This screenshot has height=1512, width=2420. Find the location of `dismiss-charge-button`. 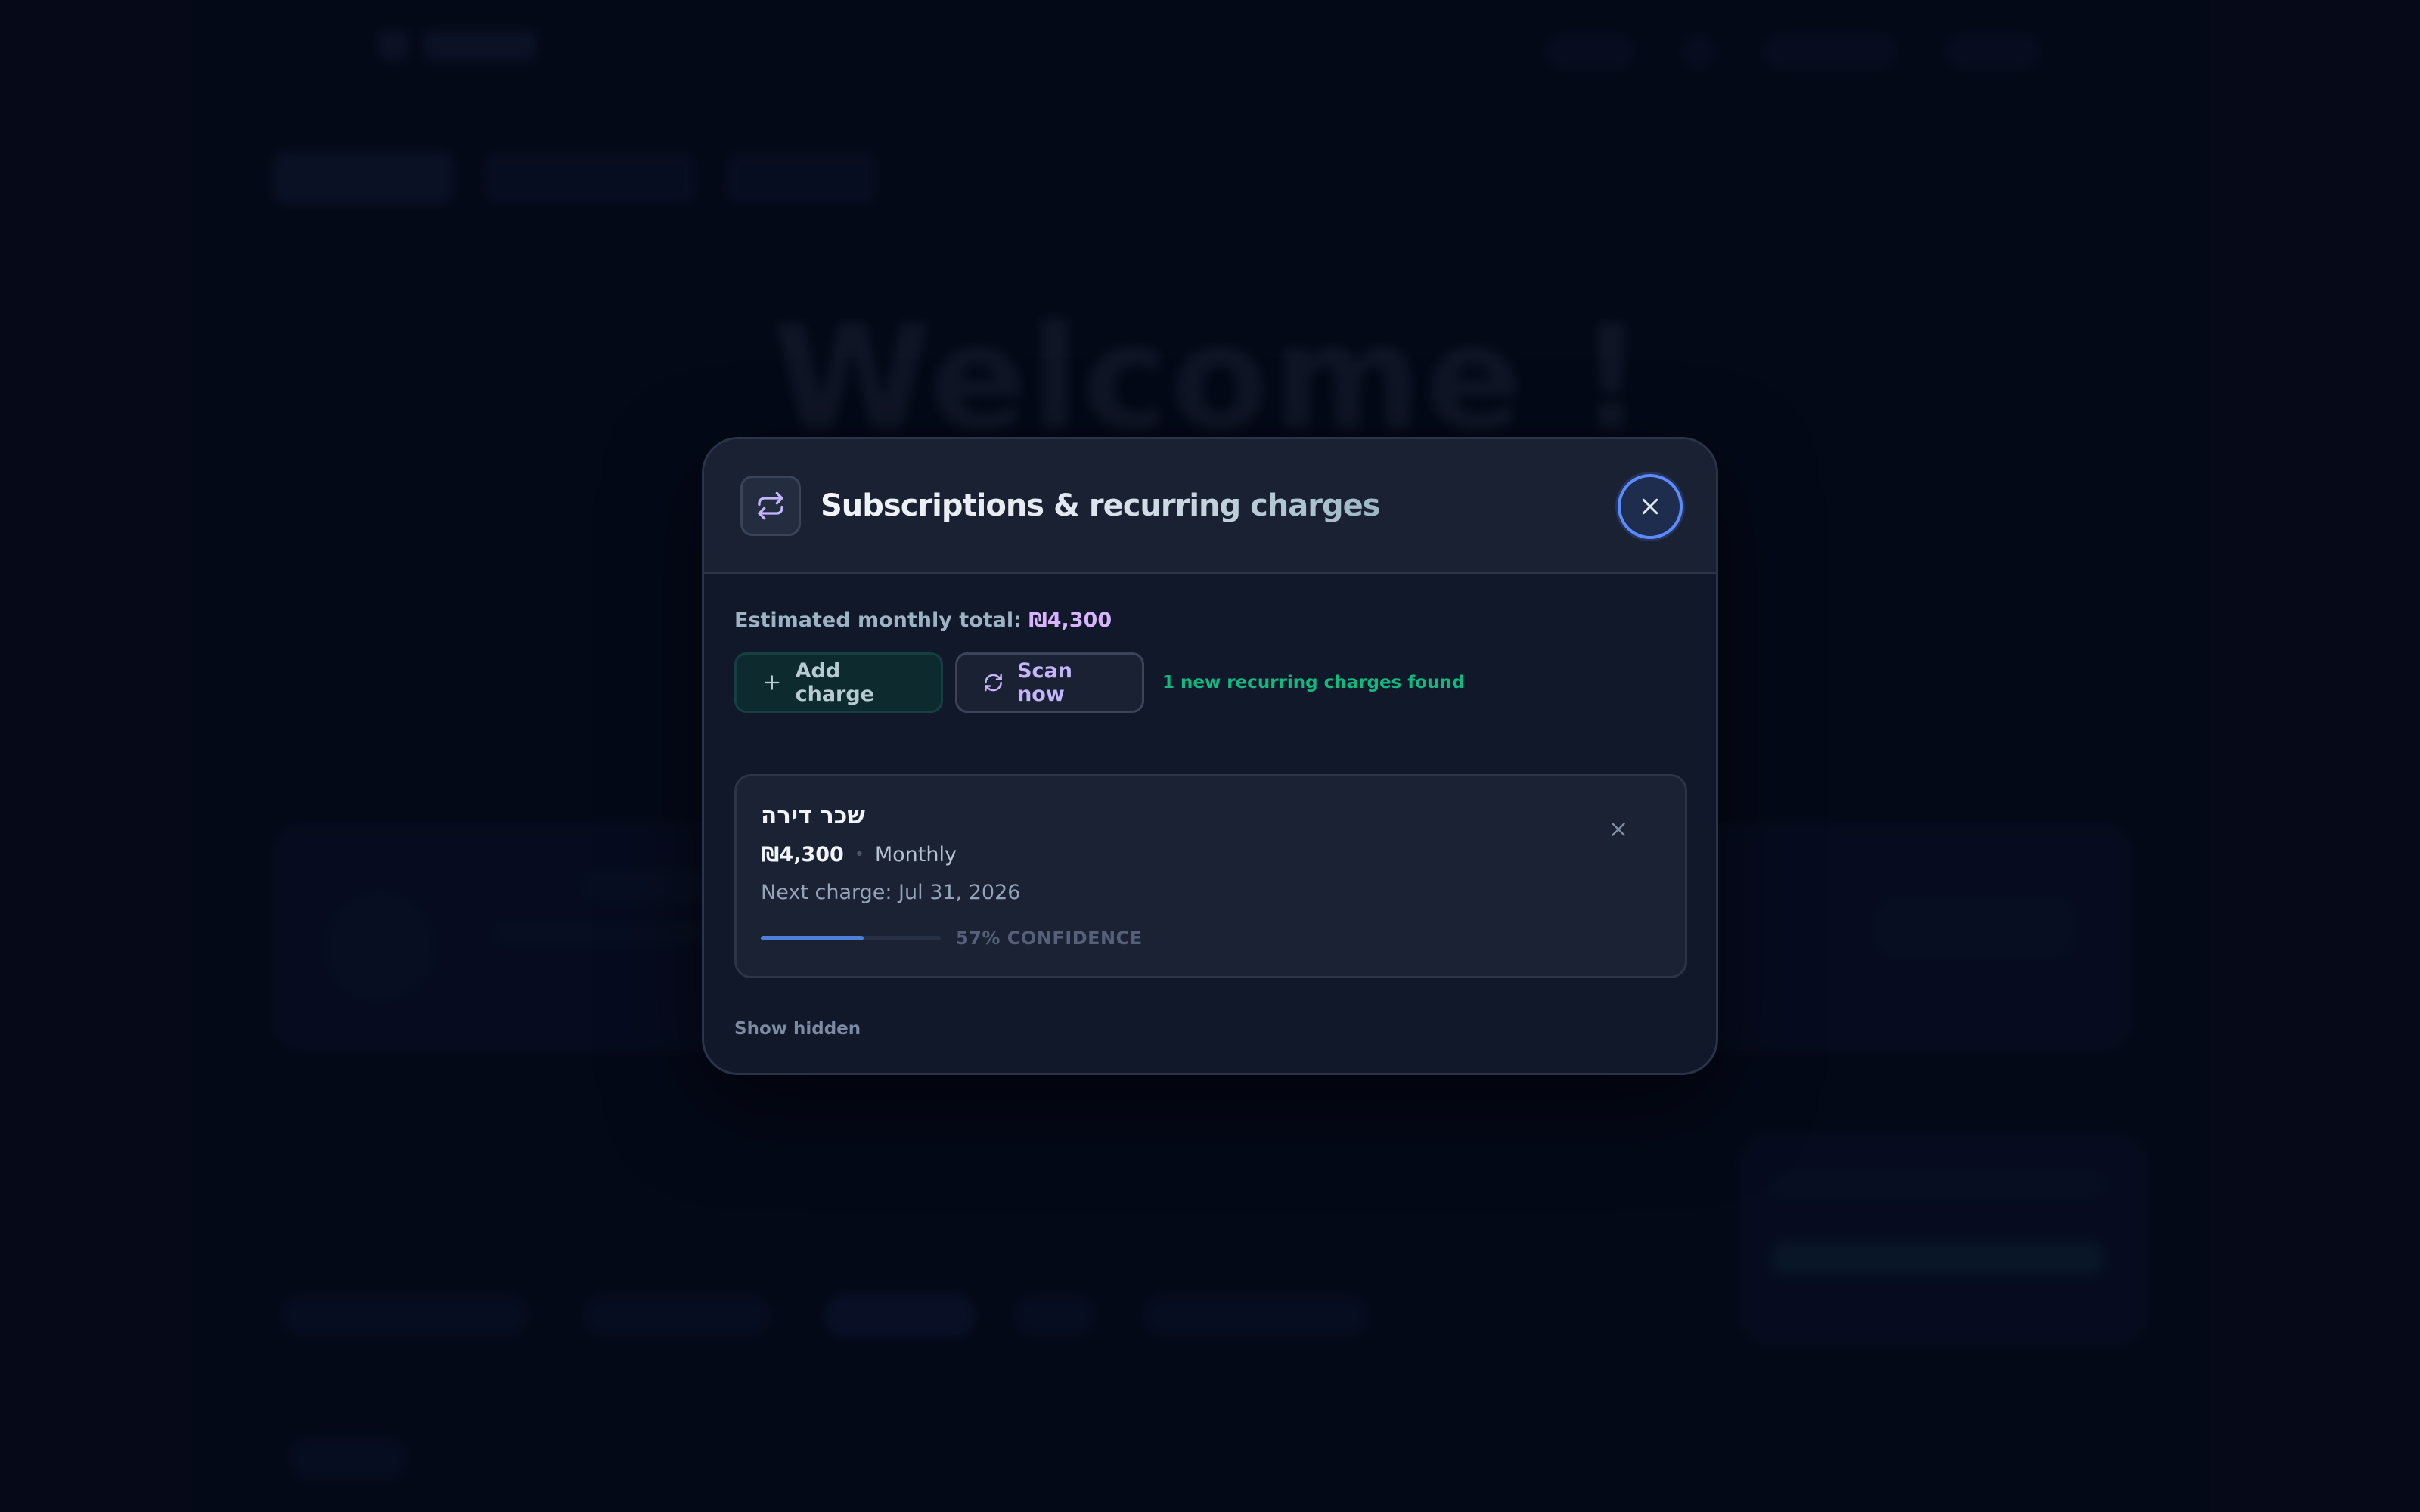

dismiss-charge-button is located at coordinates (1618, 829).